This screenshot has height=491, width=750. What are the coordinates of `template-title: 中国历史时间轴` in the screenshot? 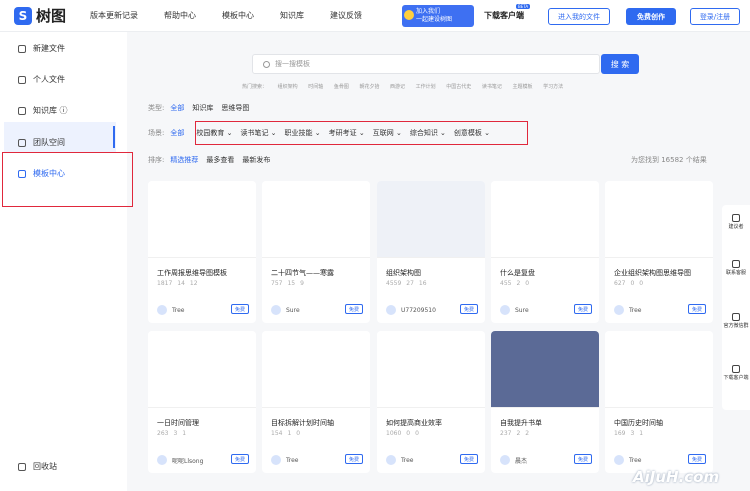 It's located at (638, 423).